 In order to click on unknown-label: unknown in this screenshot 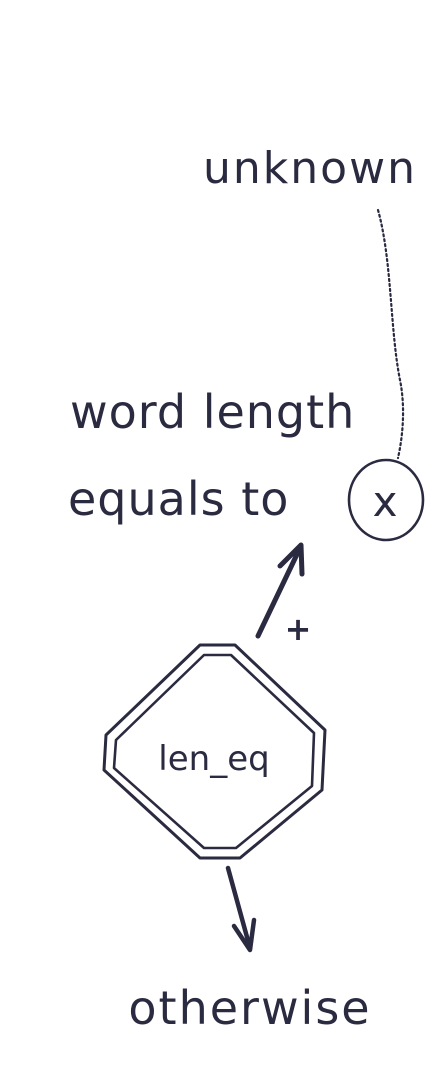, I will do `click(310, 168)`.